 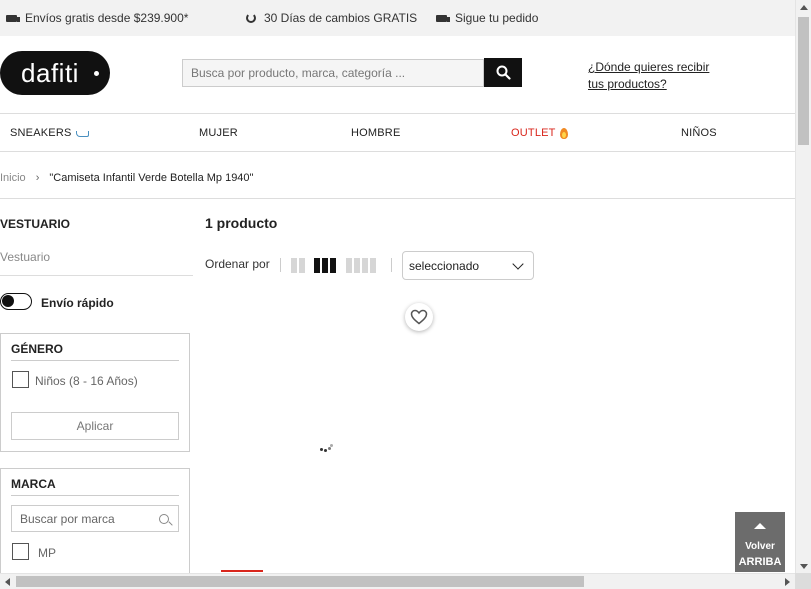 I want to click on back-to-top-line1: Volver, so click(x=760, y=546).